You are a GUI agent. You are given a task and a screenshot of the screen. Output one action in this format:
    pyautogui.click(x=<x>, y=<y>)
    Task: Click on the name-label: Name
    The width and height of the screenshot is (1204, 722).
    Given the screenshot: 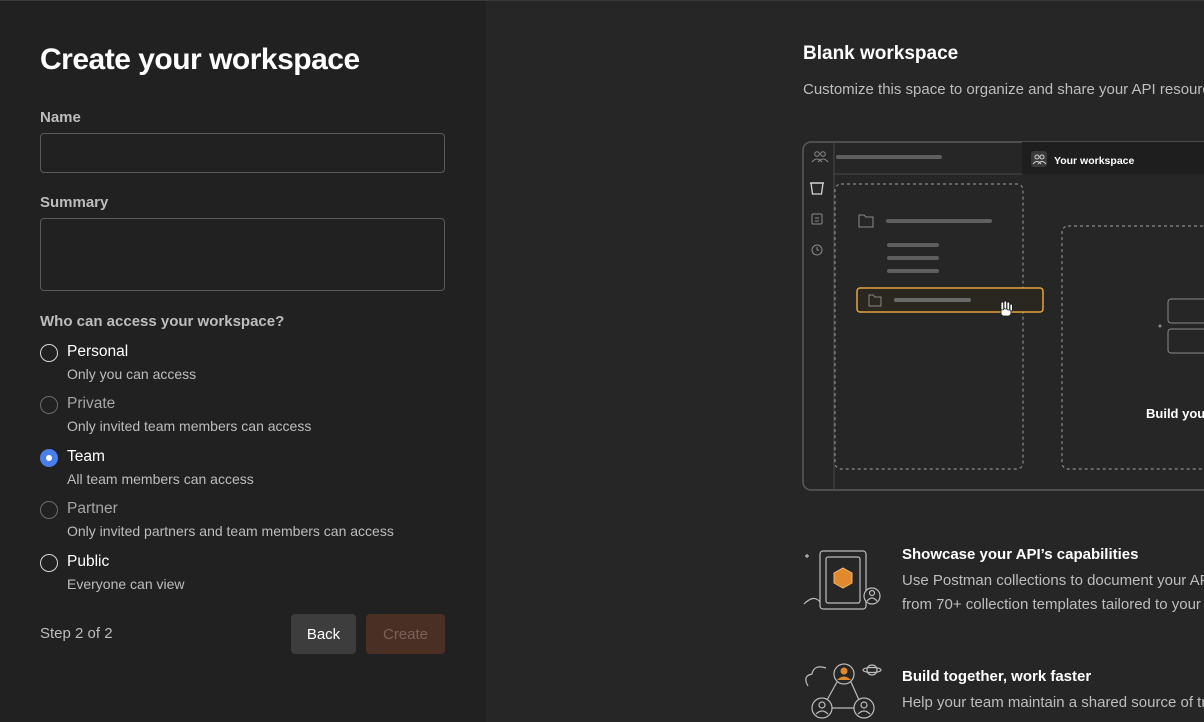 What is the action you would take?
    pyautogui.click(x=60, y=117)
    